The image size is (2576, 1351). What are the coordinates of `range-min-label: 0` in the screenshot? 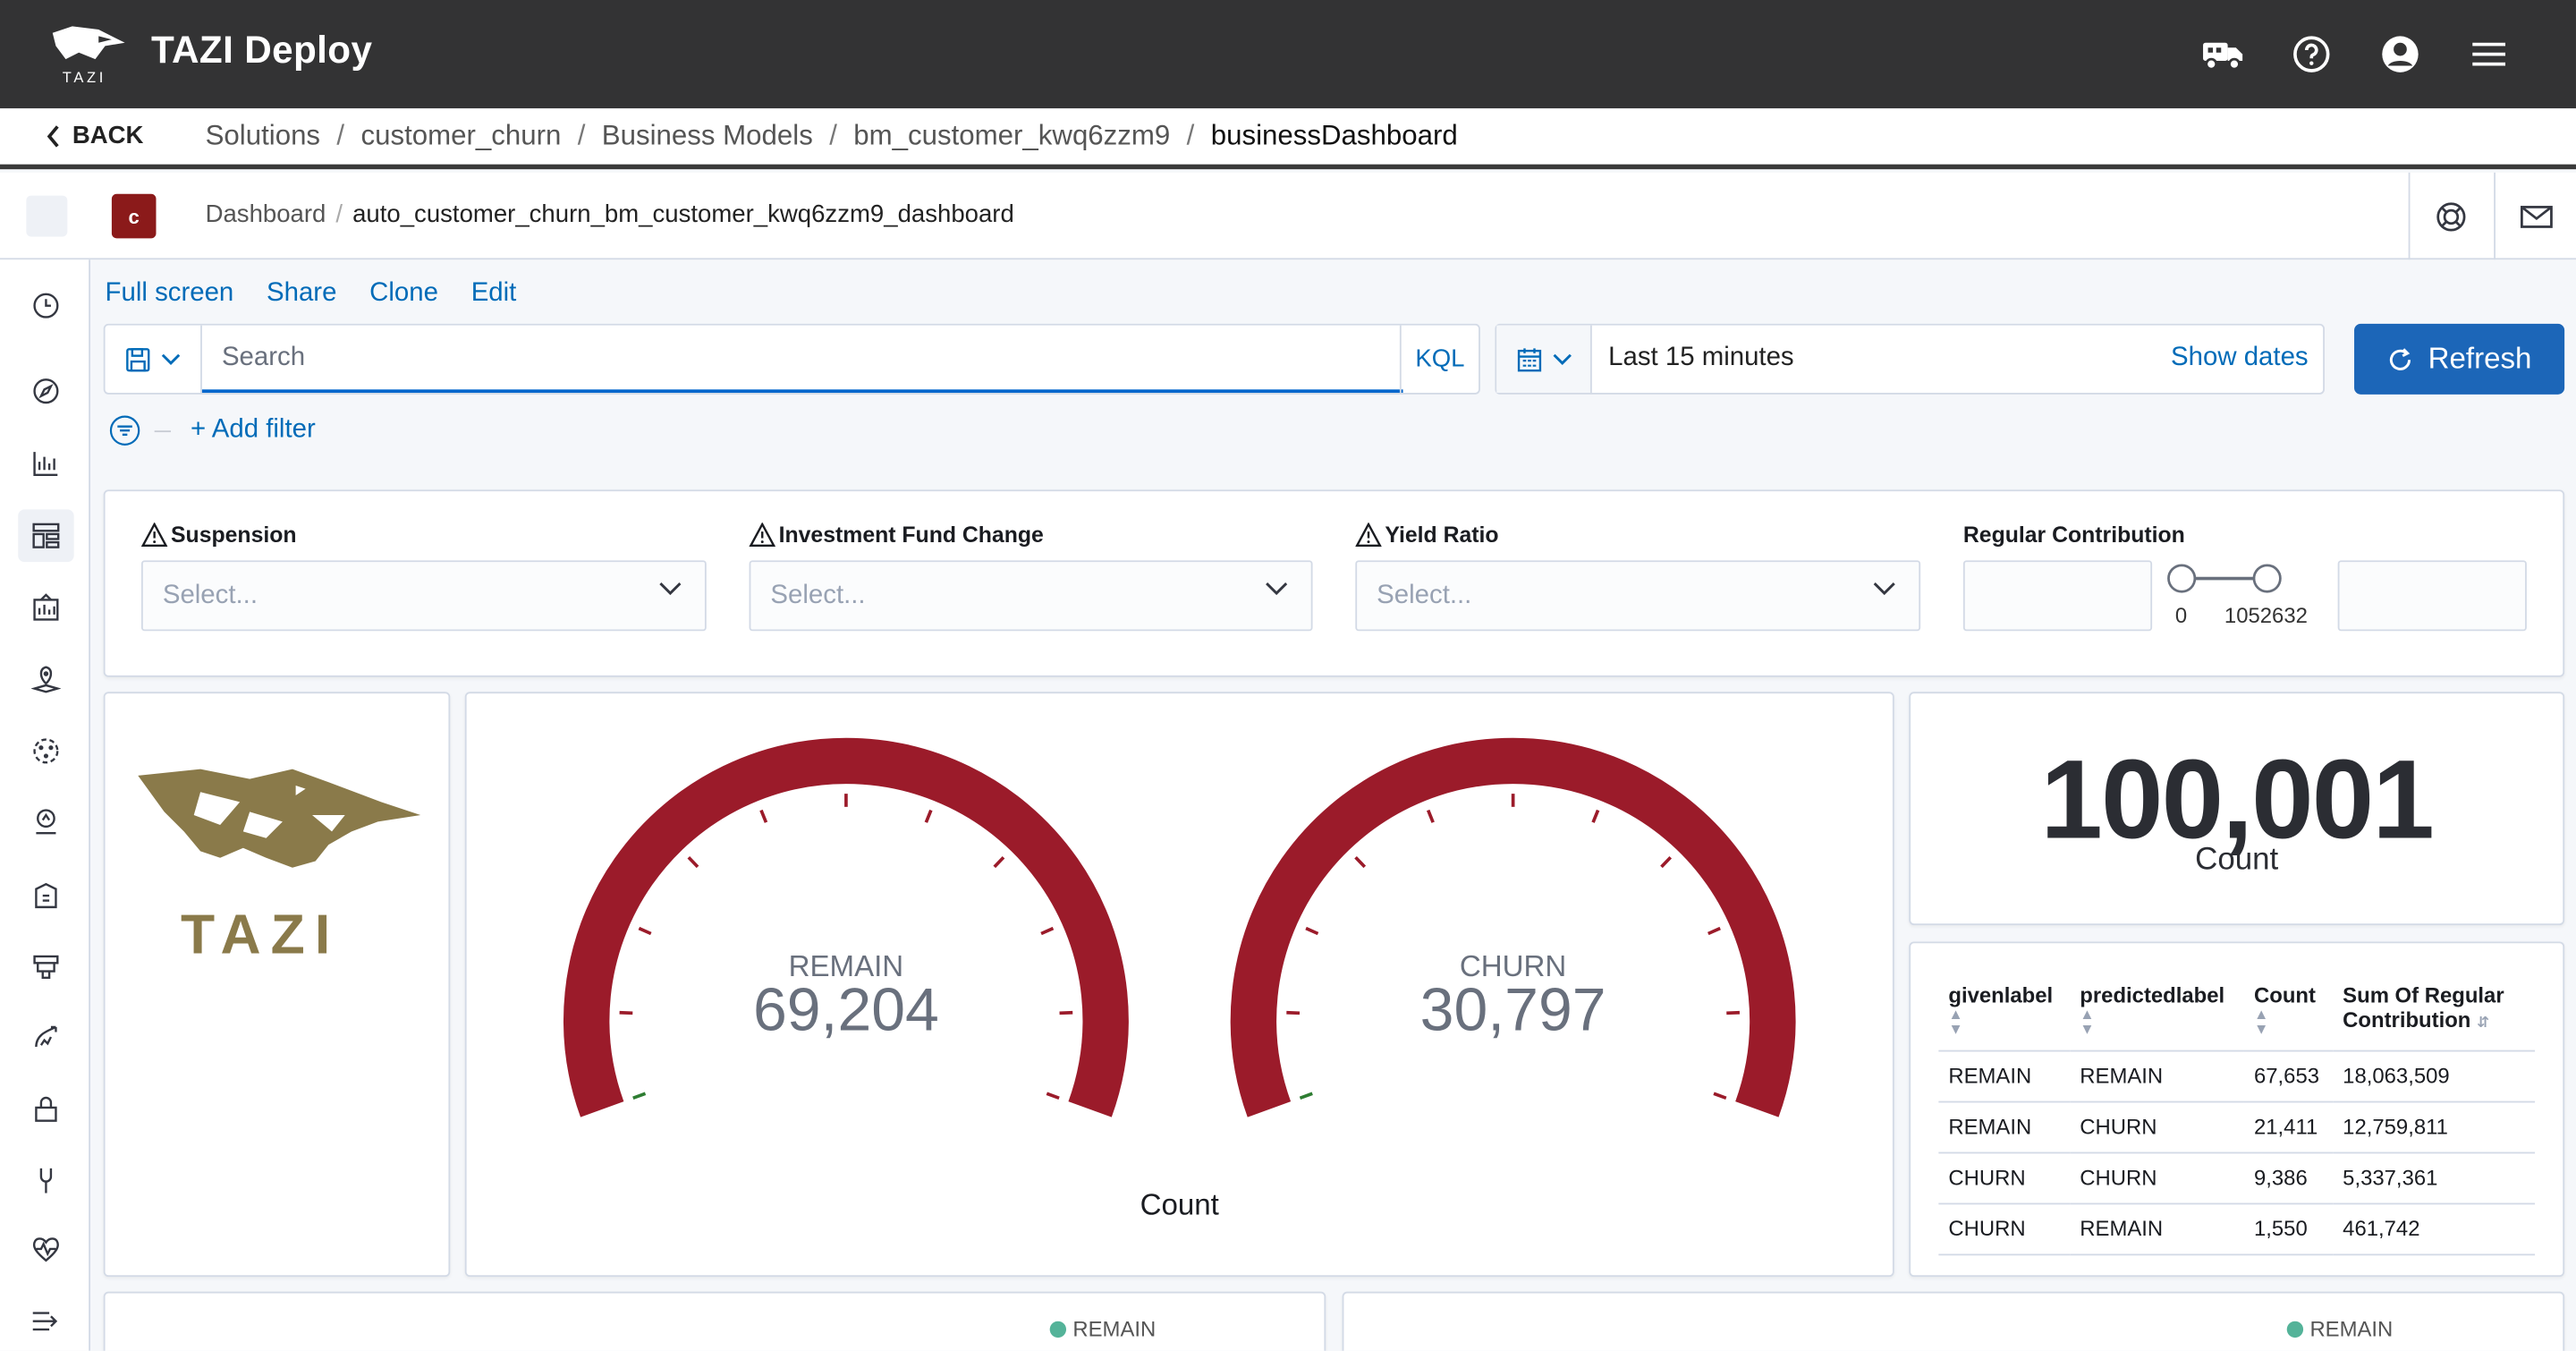 It's located at (2181, 616).